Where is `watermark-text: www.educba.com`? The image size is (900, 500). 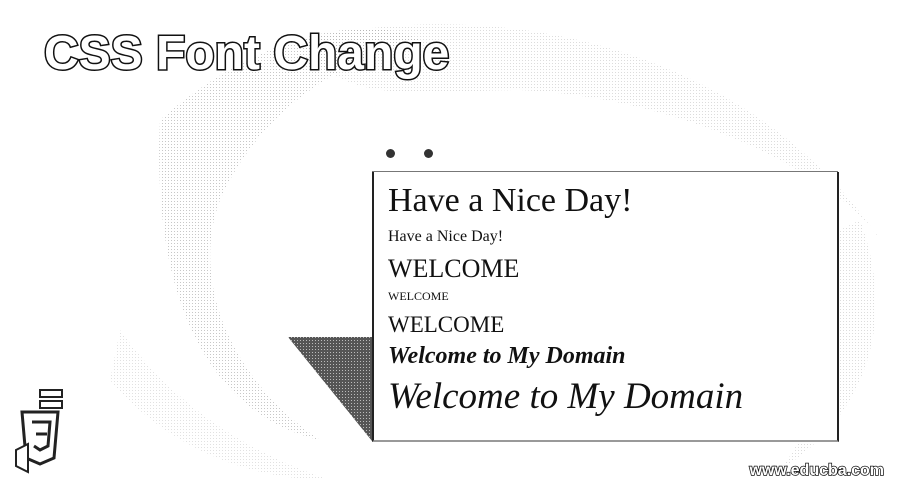 watermark-text: www.educba.com is located at coordinates (817, 470).